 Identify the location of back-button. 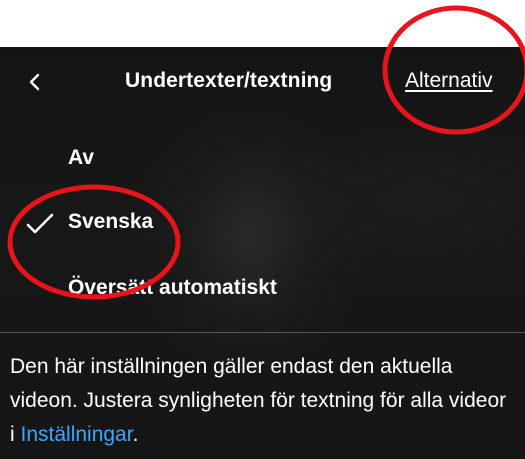
(35, 82).